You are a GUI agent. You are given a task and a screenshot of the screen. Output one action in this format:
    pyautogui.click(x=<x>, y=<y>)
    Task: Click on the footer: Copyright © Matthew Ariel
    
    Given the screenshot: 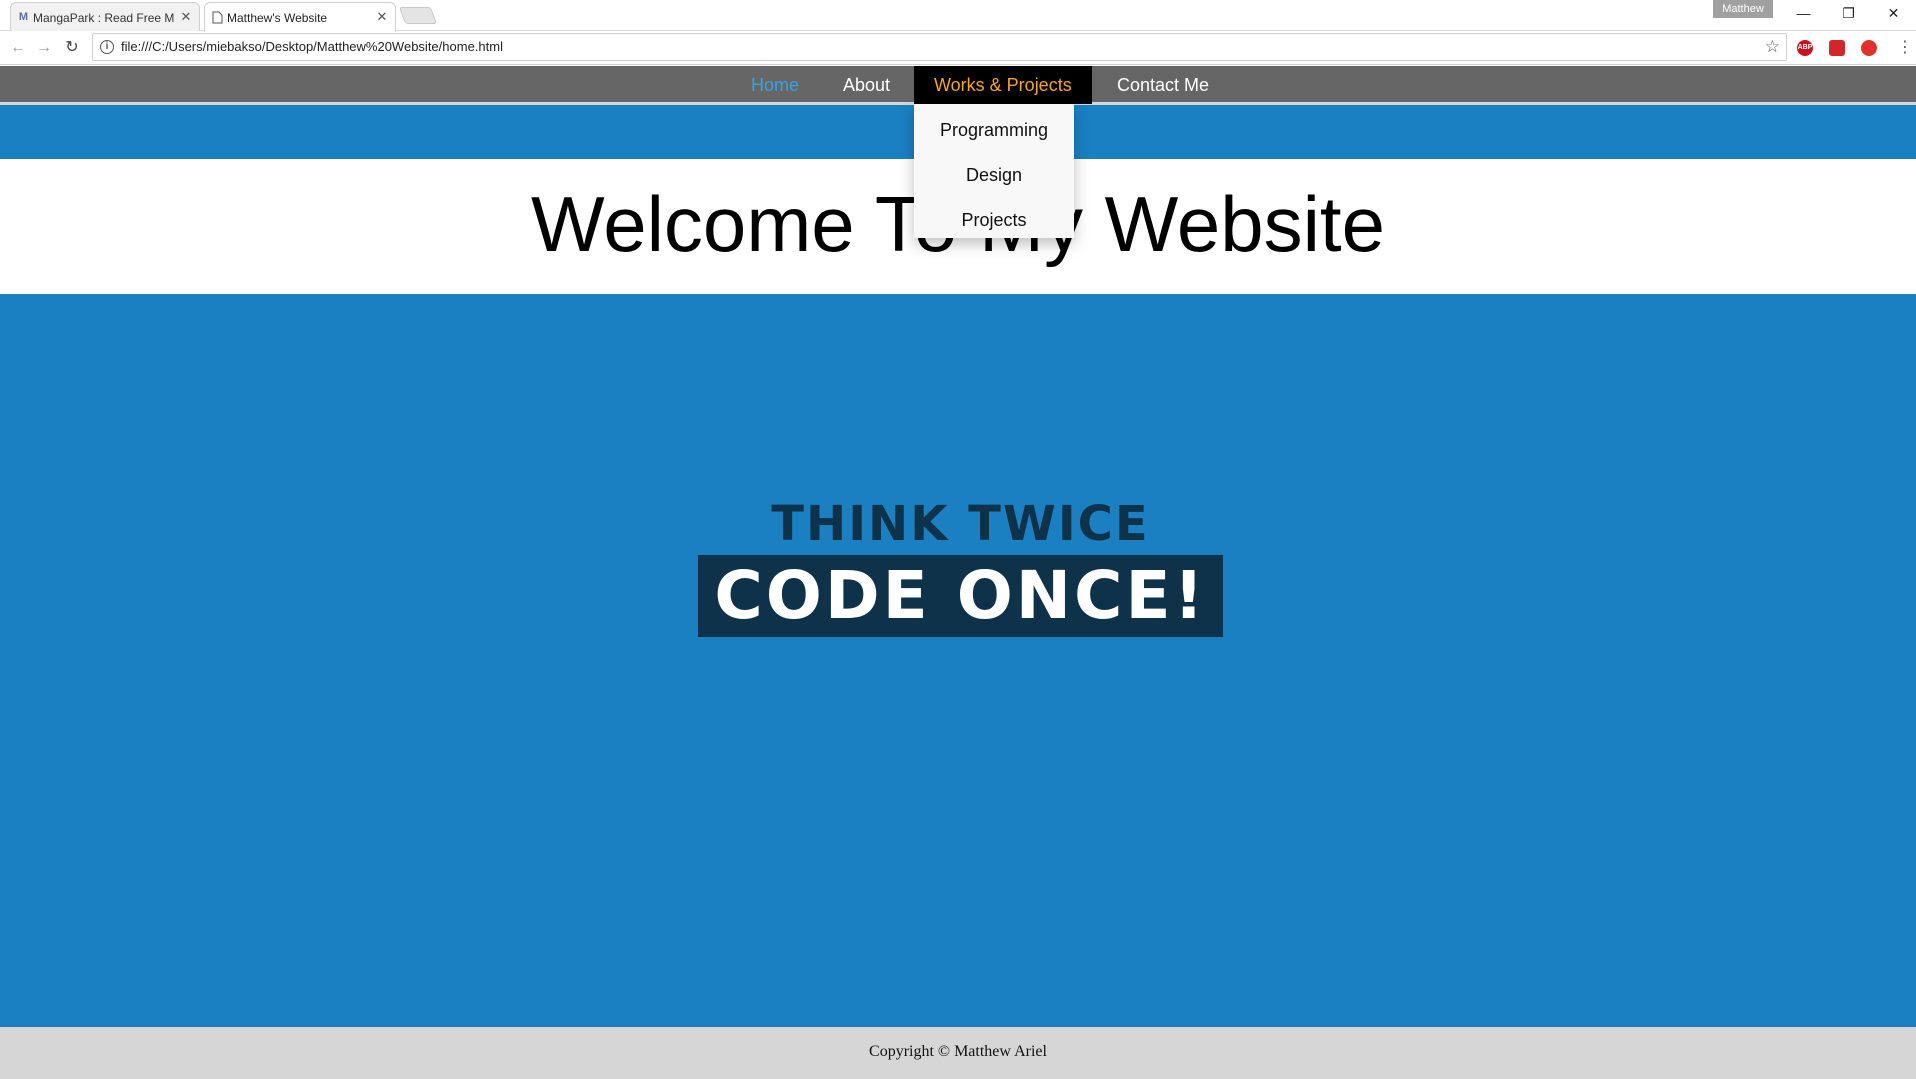 What is the action you would take?
    pyautogui.click(x=958, y=1053)
    